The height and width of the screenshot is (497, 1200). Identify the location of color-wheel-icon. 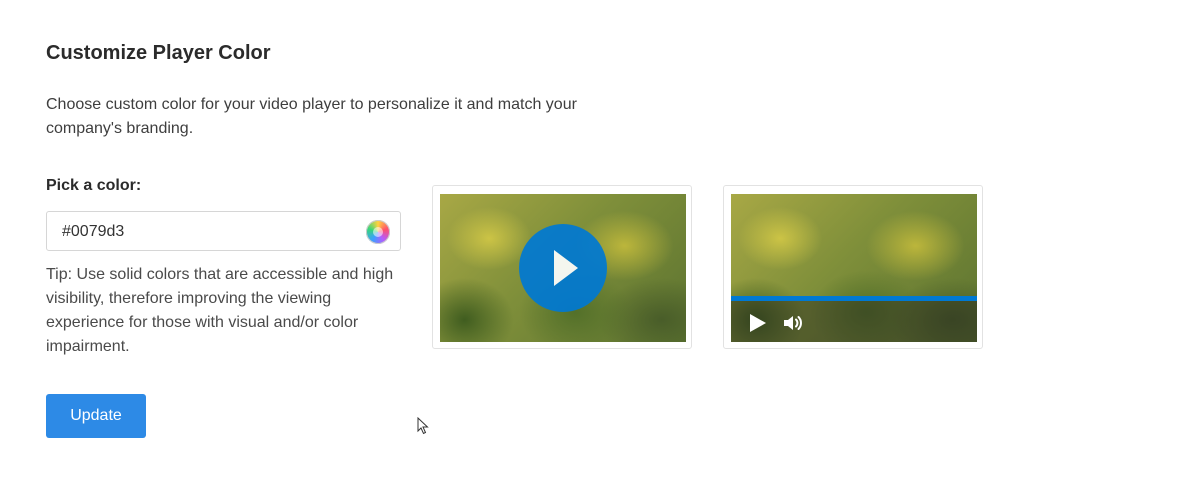
(378, 232).